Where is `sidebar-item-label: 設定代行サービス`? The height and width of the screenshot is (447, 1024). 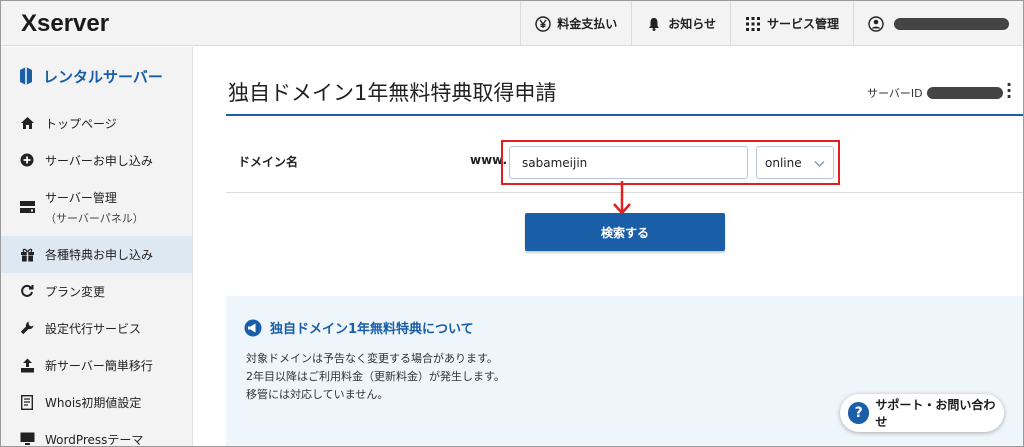
sidebar-item-label: 設定代行サービス is located at coordinates (93, 329).